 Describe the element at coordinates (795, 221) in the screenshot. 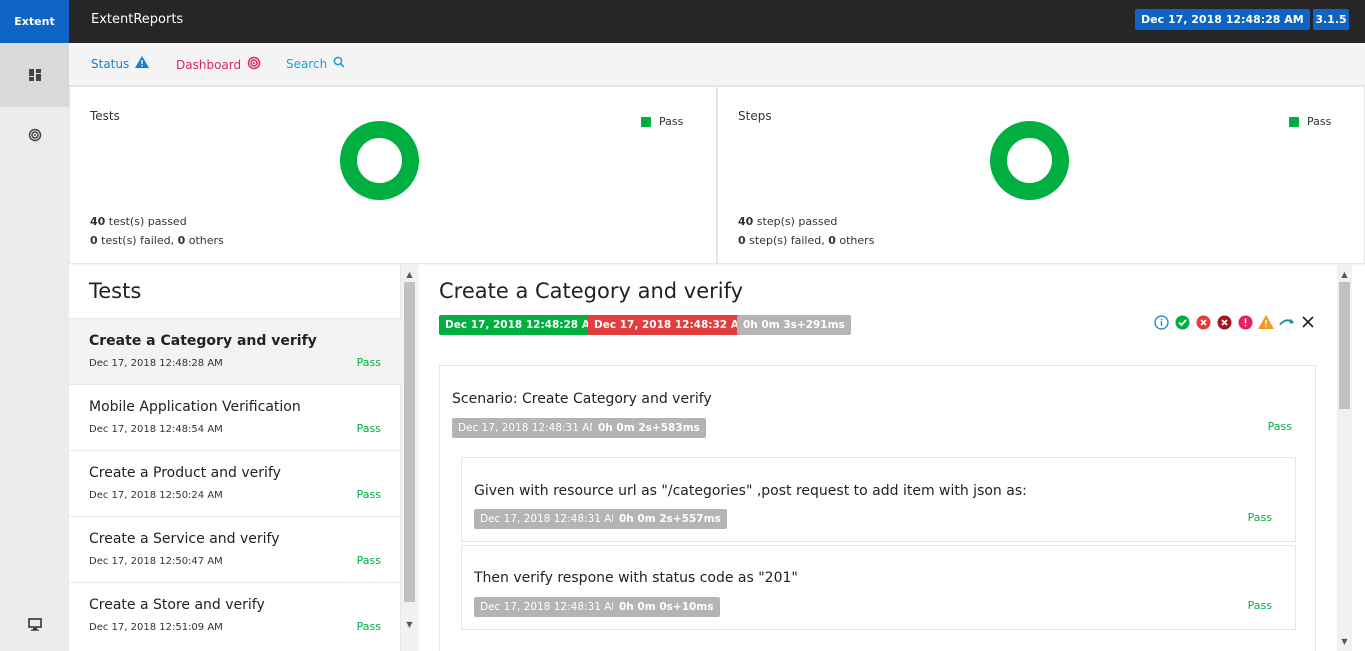

I see `passed-text: step(s) passed` at that location.